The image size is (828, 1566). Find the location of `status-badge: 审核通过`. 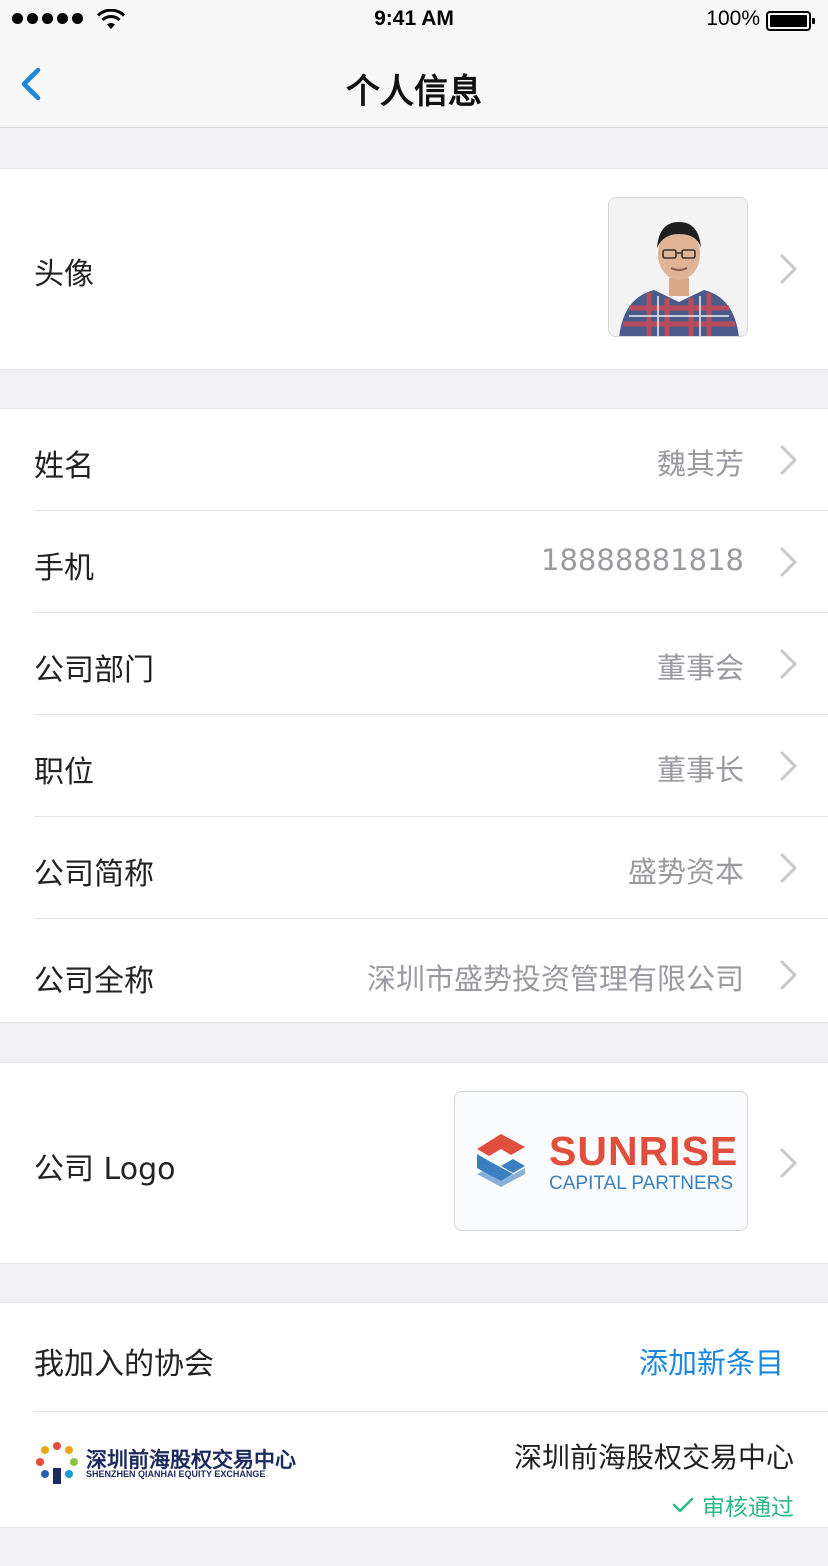

status-badge: 审核通过 is located at coordinates (733, 1505).